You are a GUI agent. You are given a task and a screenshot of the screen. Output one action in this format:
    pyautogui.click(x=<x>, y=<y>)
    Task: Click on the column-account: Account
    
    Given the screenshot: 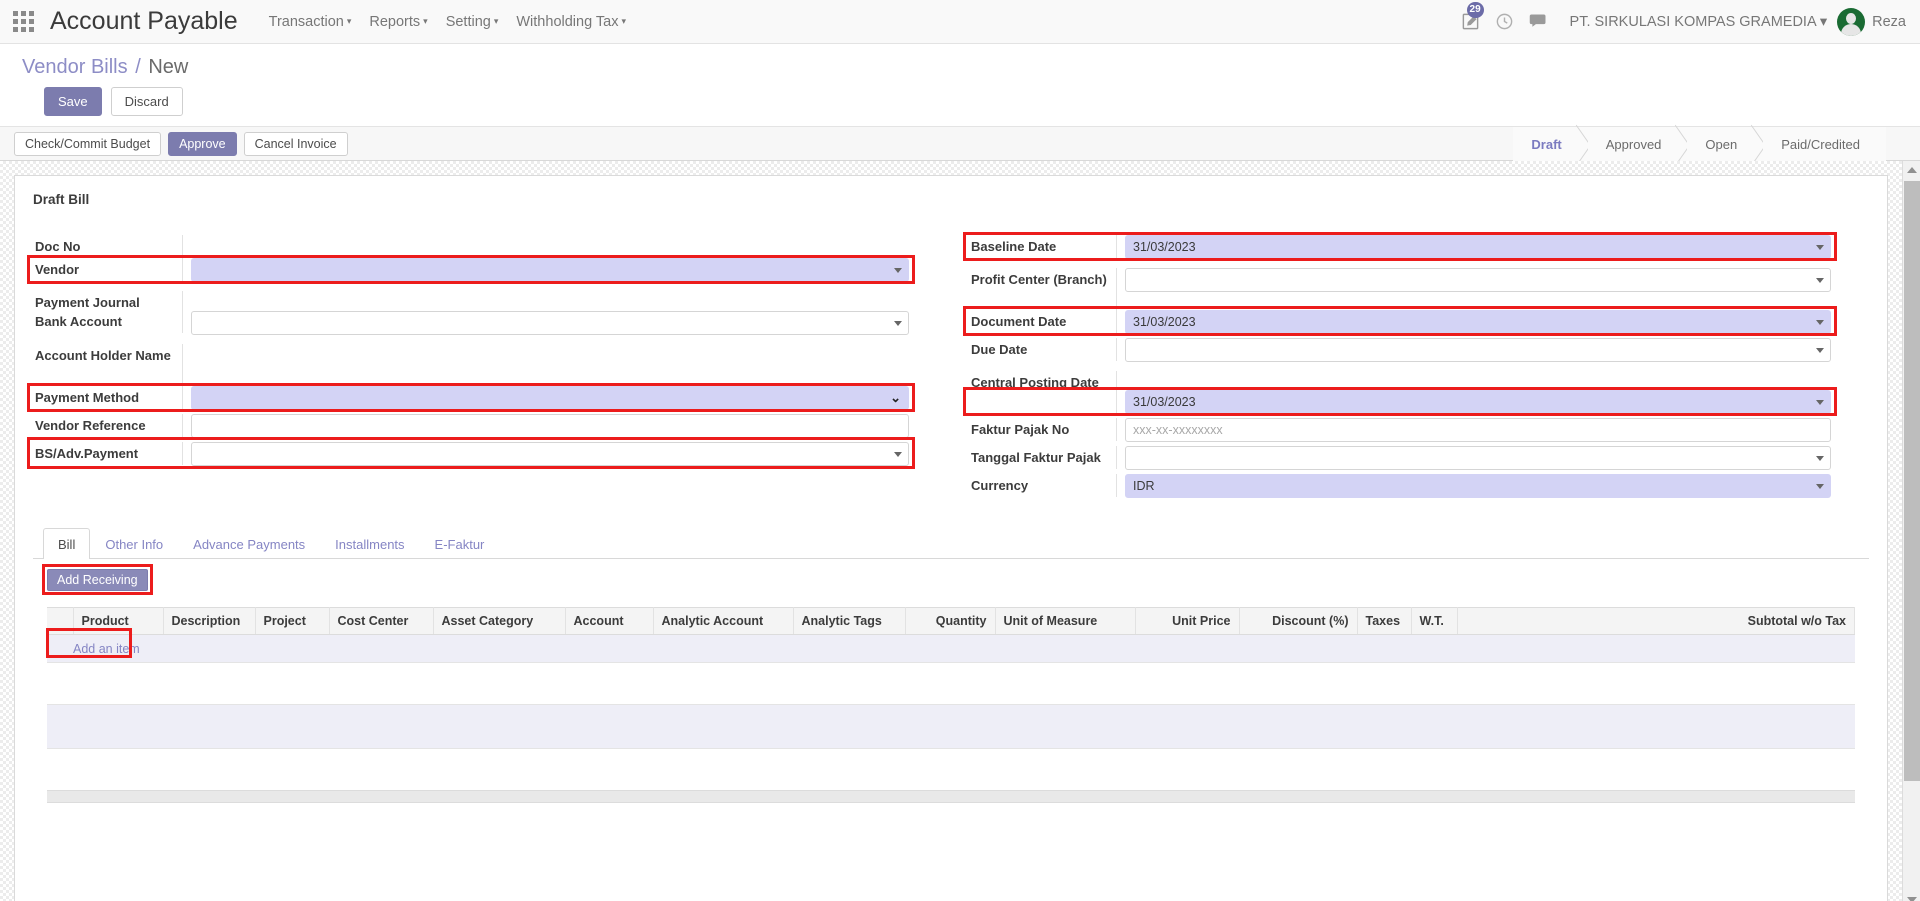 What is the action you would take?
    pyautogui.click(x=609, y=621)
    